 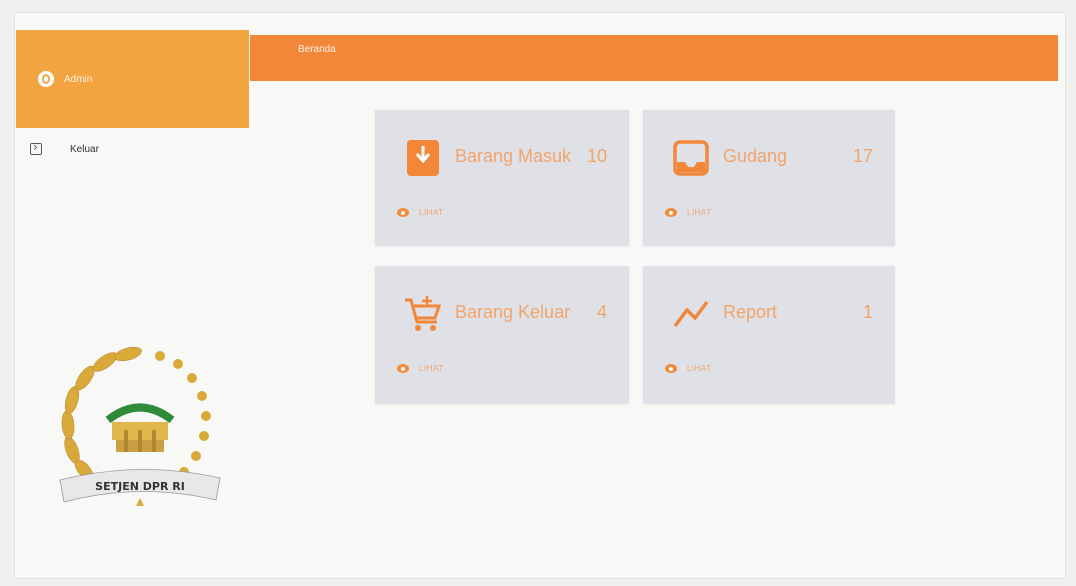 I want to click on card-title: Gudang, so click(x=755, y=156).